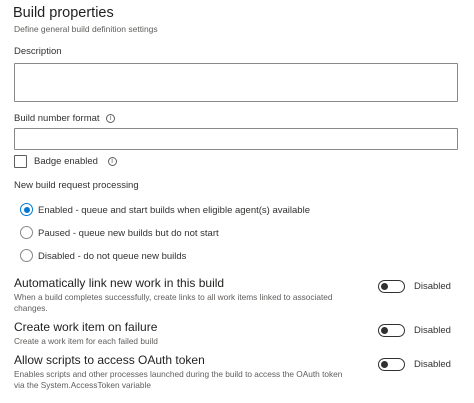  I want to click on badge-enabled-label: Badge enabled i, so click(75, 161).